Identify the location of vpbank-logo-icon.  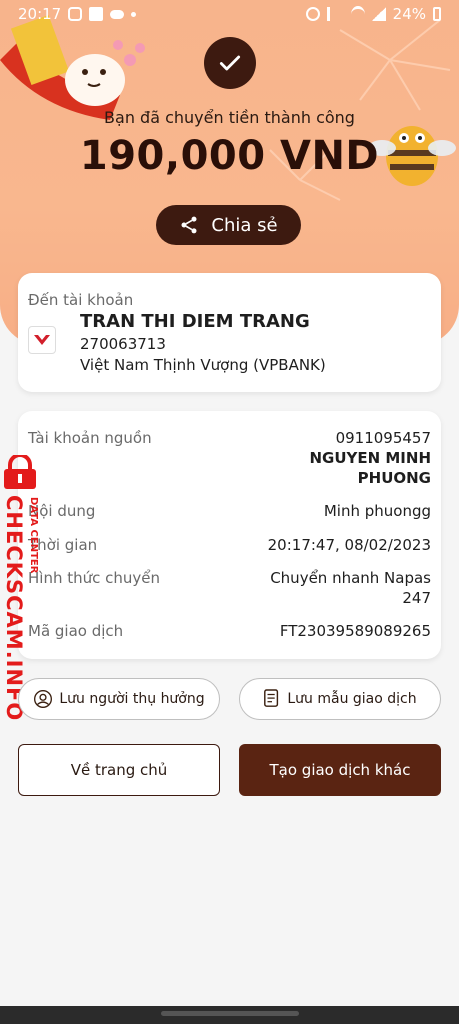
(42, 340).